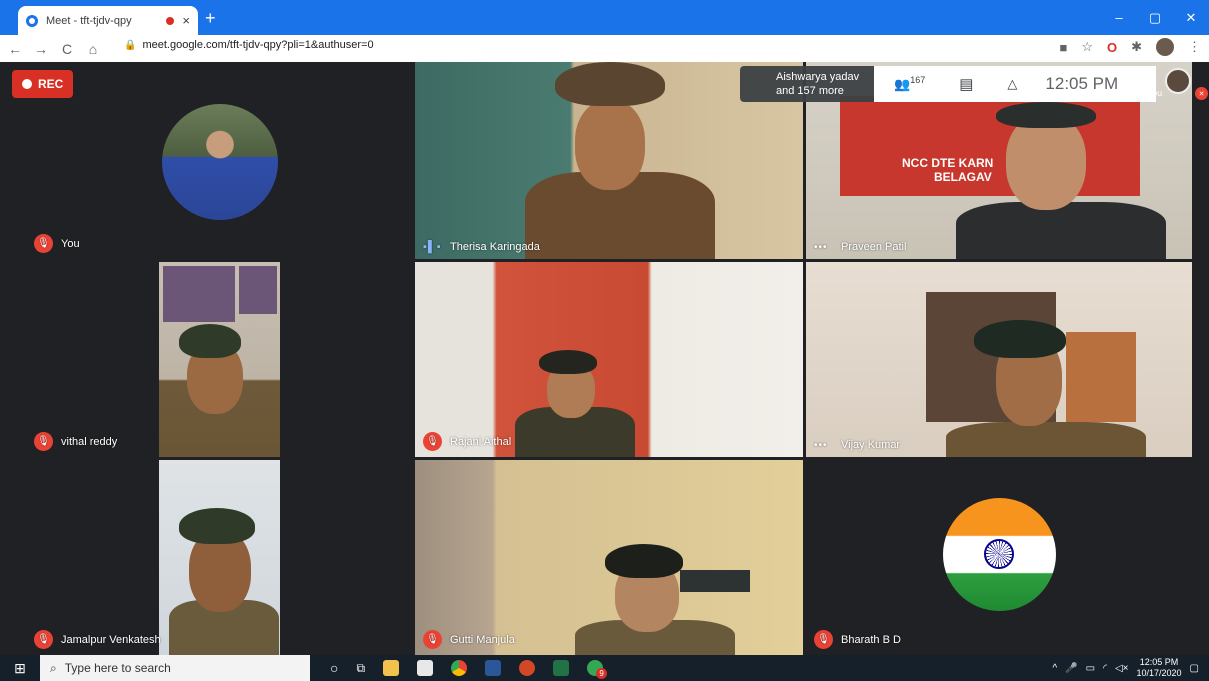 The image size is (1209, 681). I want to click on participant-tile-bharath: 🎙 Bharath B D, so click(999, 557).